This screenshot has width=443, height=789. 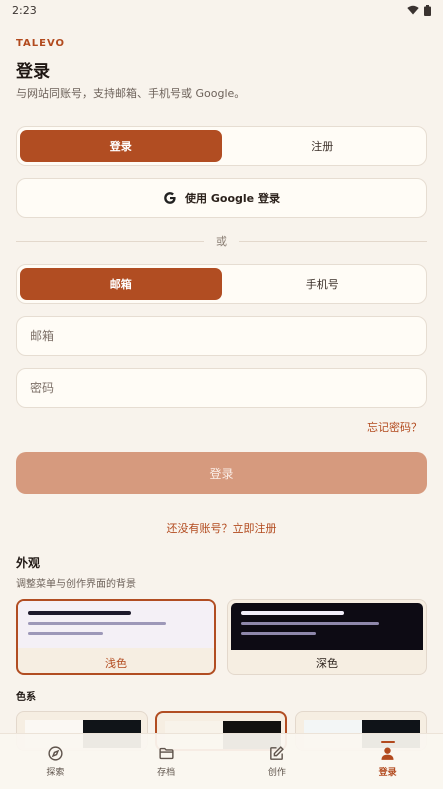 What do you see at coordinates (387, 753) in the screenshot?
I see `person-icon` at bounding box center [387, 753].